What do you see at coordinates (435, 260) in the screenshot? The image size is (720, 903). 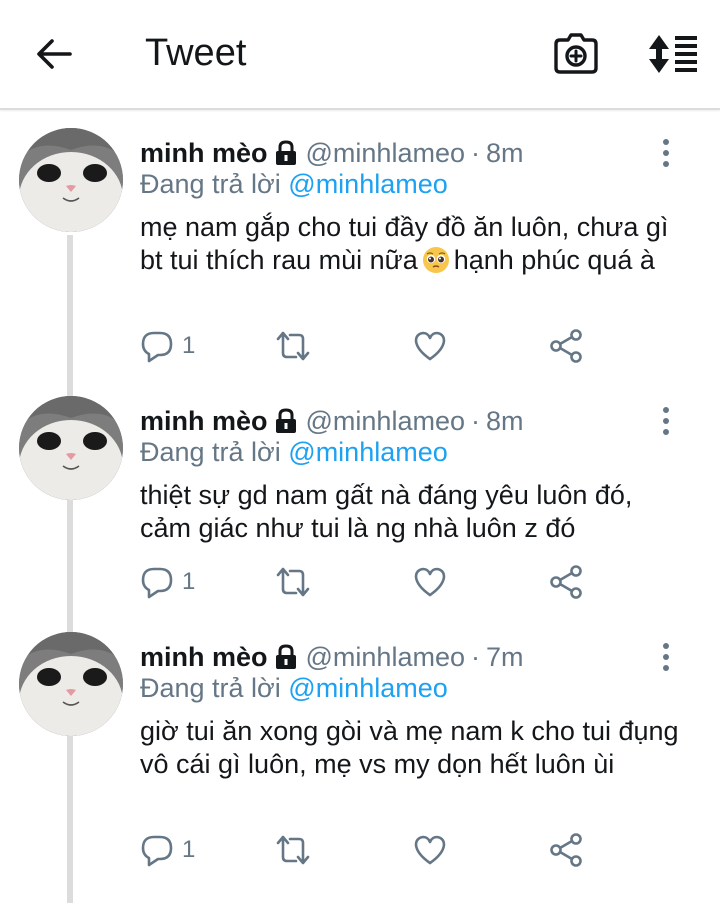 I see `pleading-face-emoji` at bounding box center [435, 260].